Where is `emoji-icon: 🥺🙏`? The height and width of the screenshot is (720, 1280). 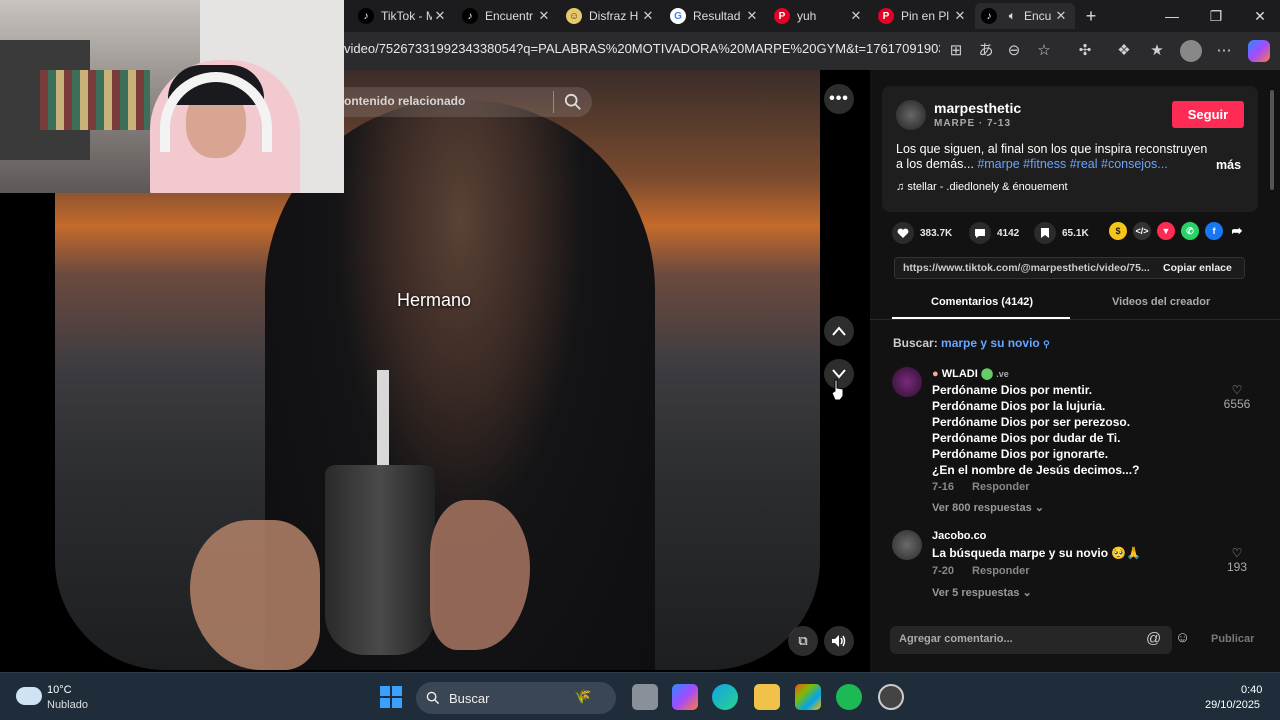
emoji-icon: 🥺🙏 is located at coordinates (1126, 553).